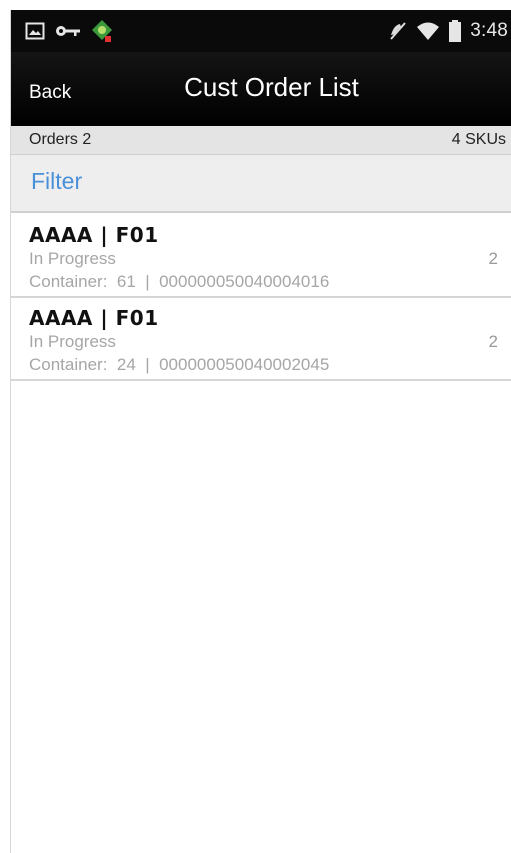  What do you see at coordinates (455, 31) in the screenshot?
I see `battery-icon` at bounding box center [455, 31].